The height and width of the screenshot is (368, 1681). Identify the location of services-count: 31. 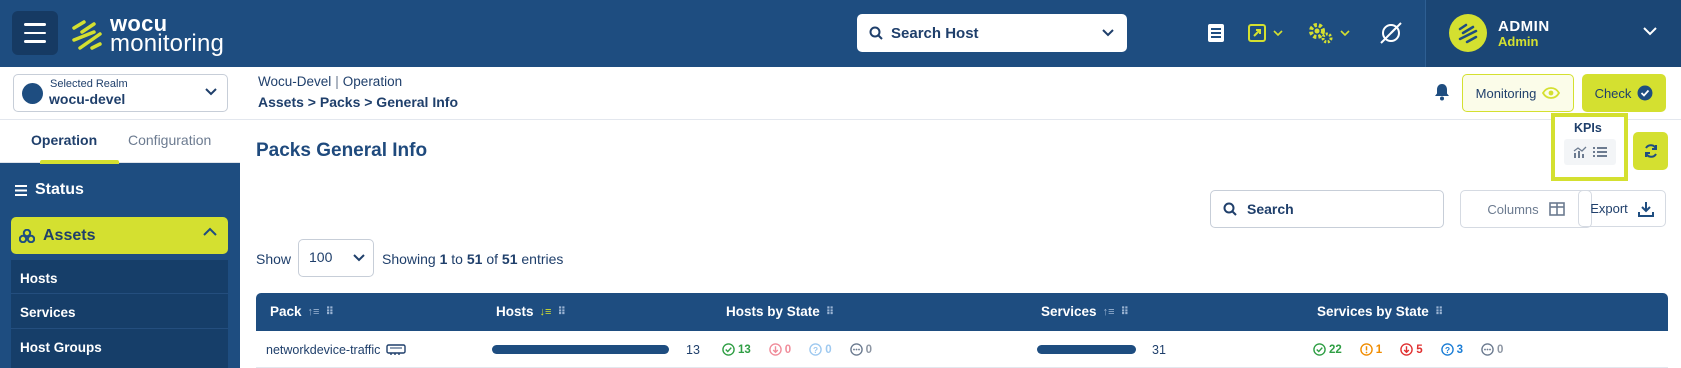
(1159, 350).